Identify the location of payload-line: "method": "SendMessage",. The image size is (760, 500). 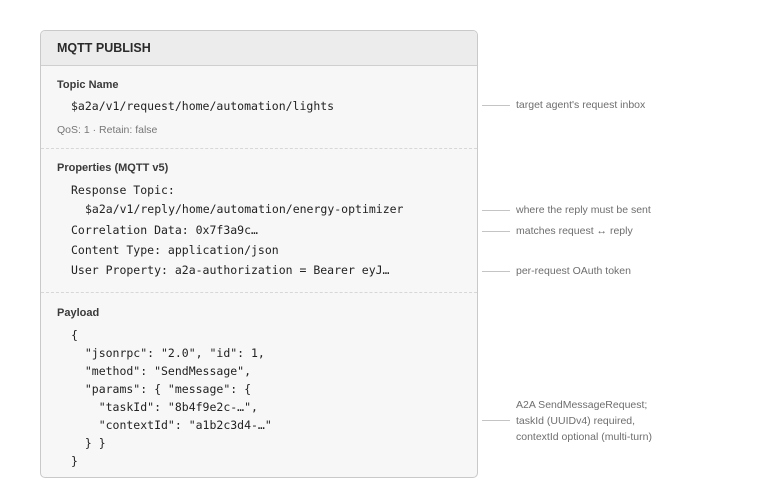
(161, 371).